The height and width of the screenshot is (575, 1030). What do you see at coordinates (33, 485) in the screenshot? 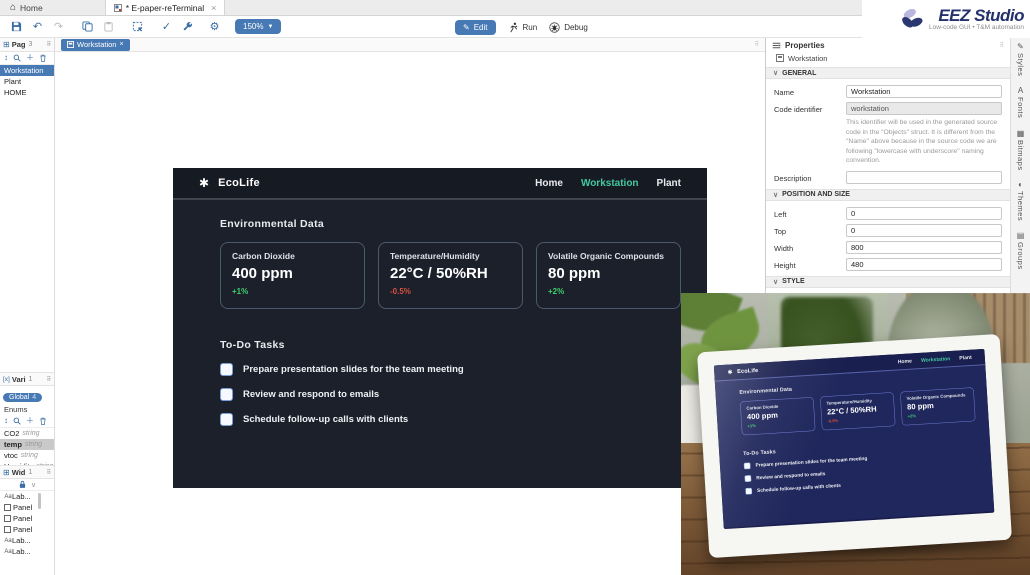
I see `chevron-down-icon: ∨` at bounding box center [33, 485].